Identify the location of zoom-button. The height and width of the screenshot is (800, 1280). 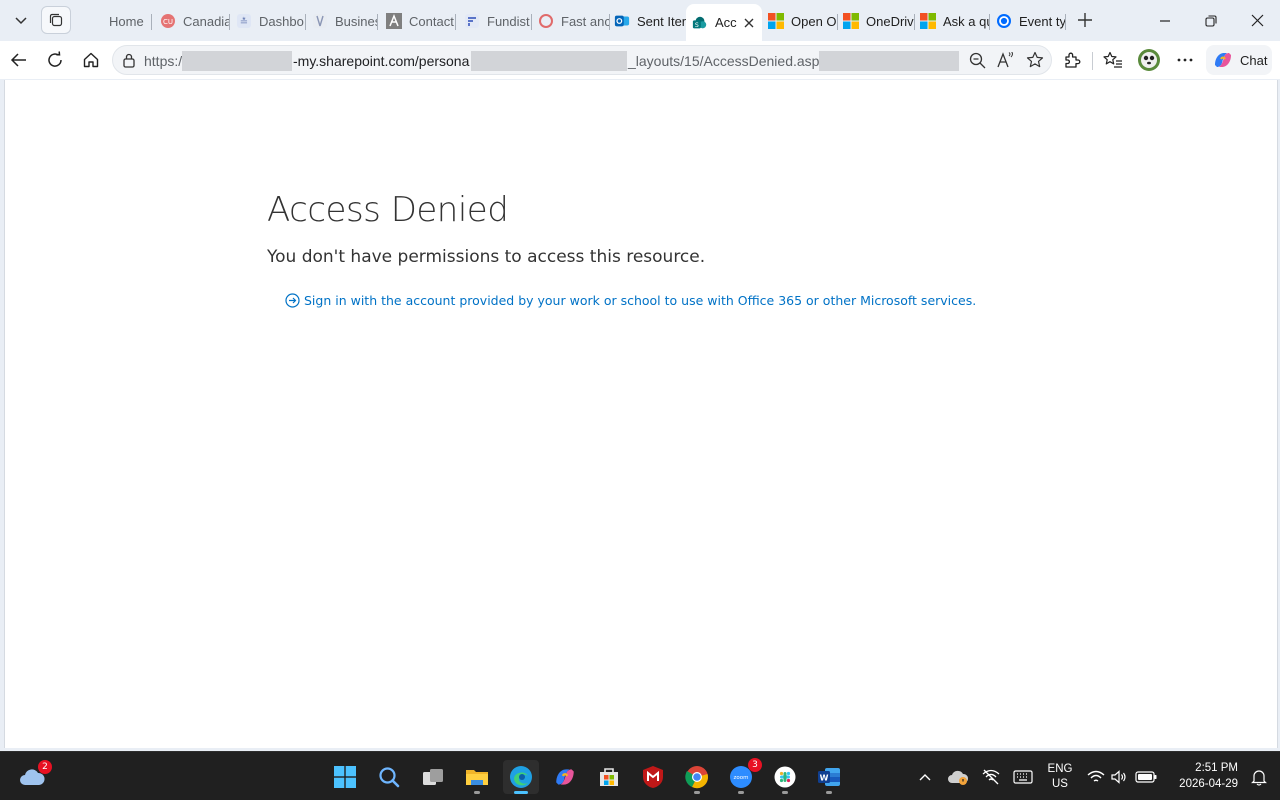
(977, 63).